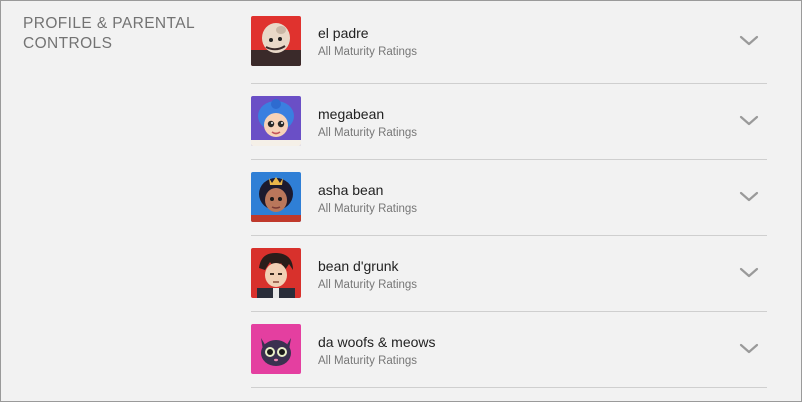 The image size is (802, 402). What do you see at coordinates (276, 273) in the screenshot?
I see `anime-boy-avatar` at bounding box center [276, 273].